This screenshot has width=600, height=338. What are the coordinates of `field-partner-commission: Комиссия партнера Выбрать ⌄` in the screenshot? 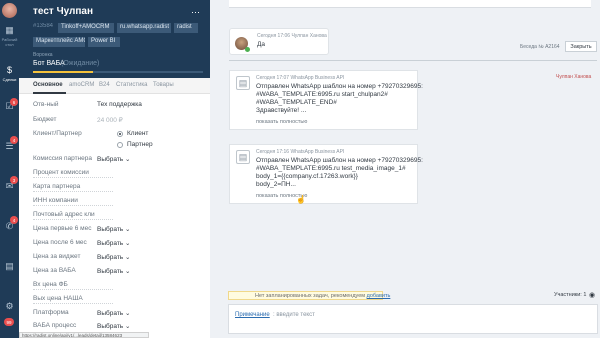 It's located at (120, 159).